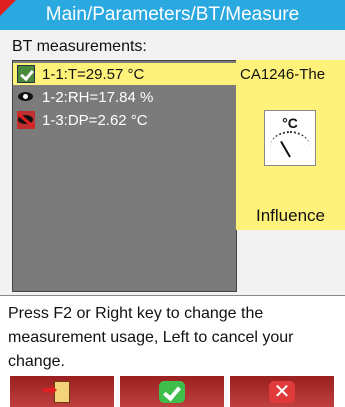 The width and height of the screenshot is (345, 407). I want to click on influence-label: Influence, so click(290, 215).